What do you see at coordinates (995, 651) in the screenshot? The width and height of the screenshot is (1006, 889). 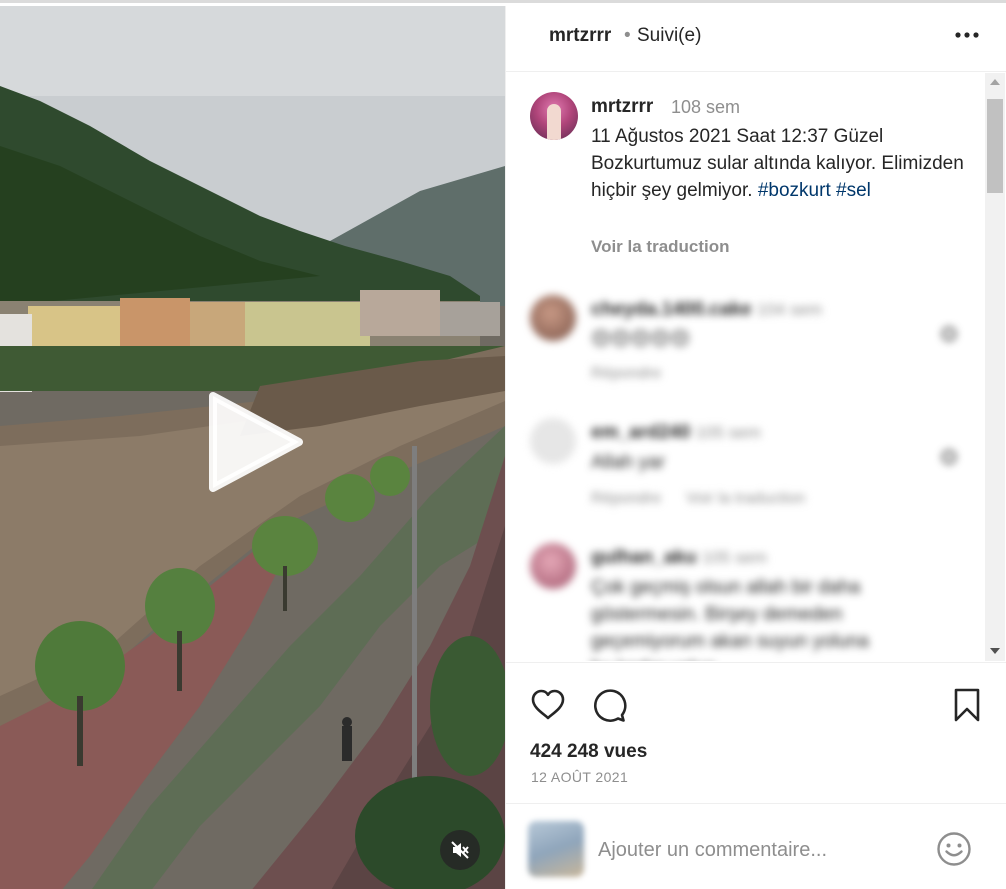 I see `scroll-down-arrow-icon` at bounding box center [995, 651].